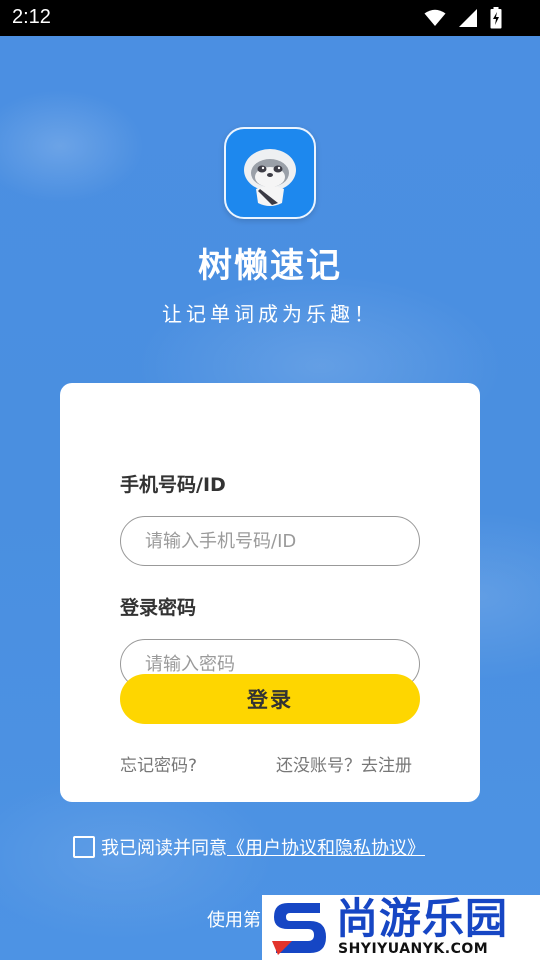 The height and width of the screenshot is (960, 540). Describe the element at coordinates (422, 919) in the screenshot. I see `watermark-title: 尚游乐园` at that location.